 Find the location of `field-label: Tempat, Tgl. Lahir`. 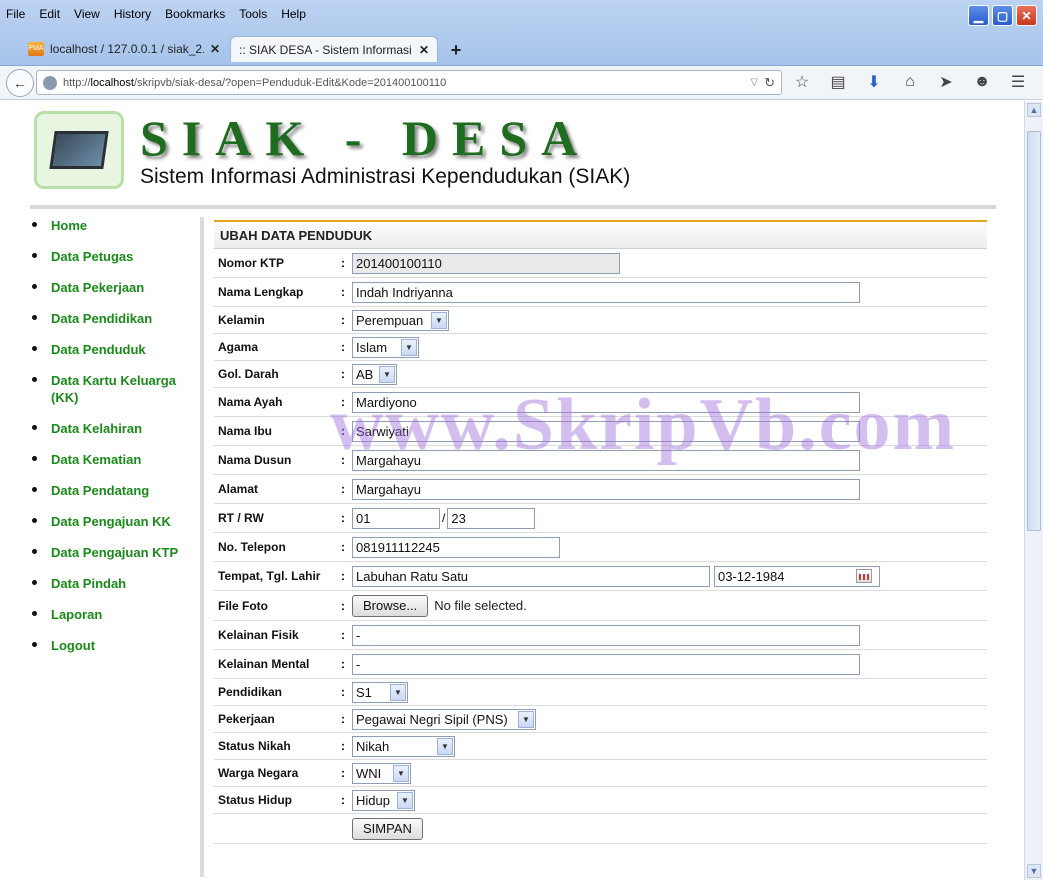

field-label: Tempat, Tgl. Lahir is located at coordinates (269, 576).